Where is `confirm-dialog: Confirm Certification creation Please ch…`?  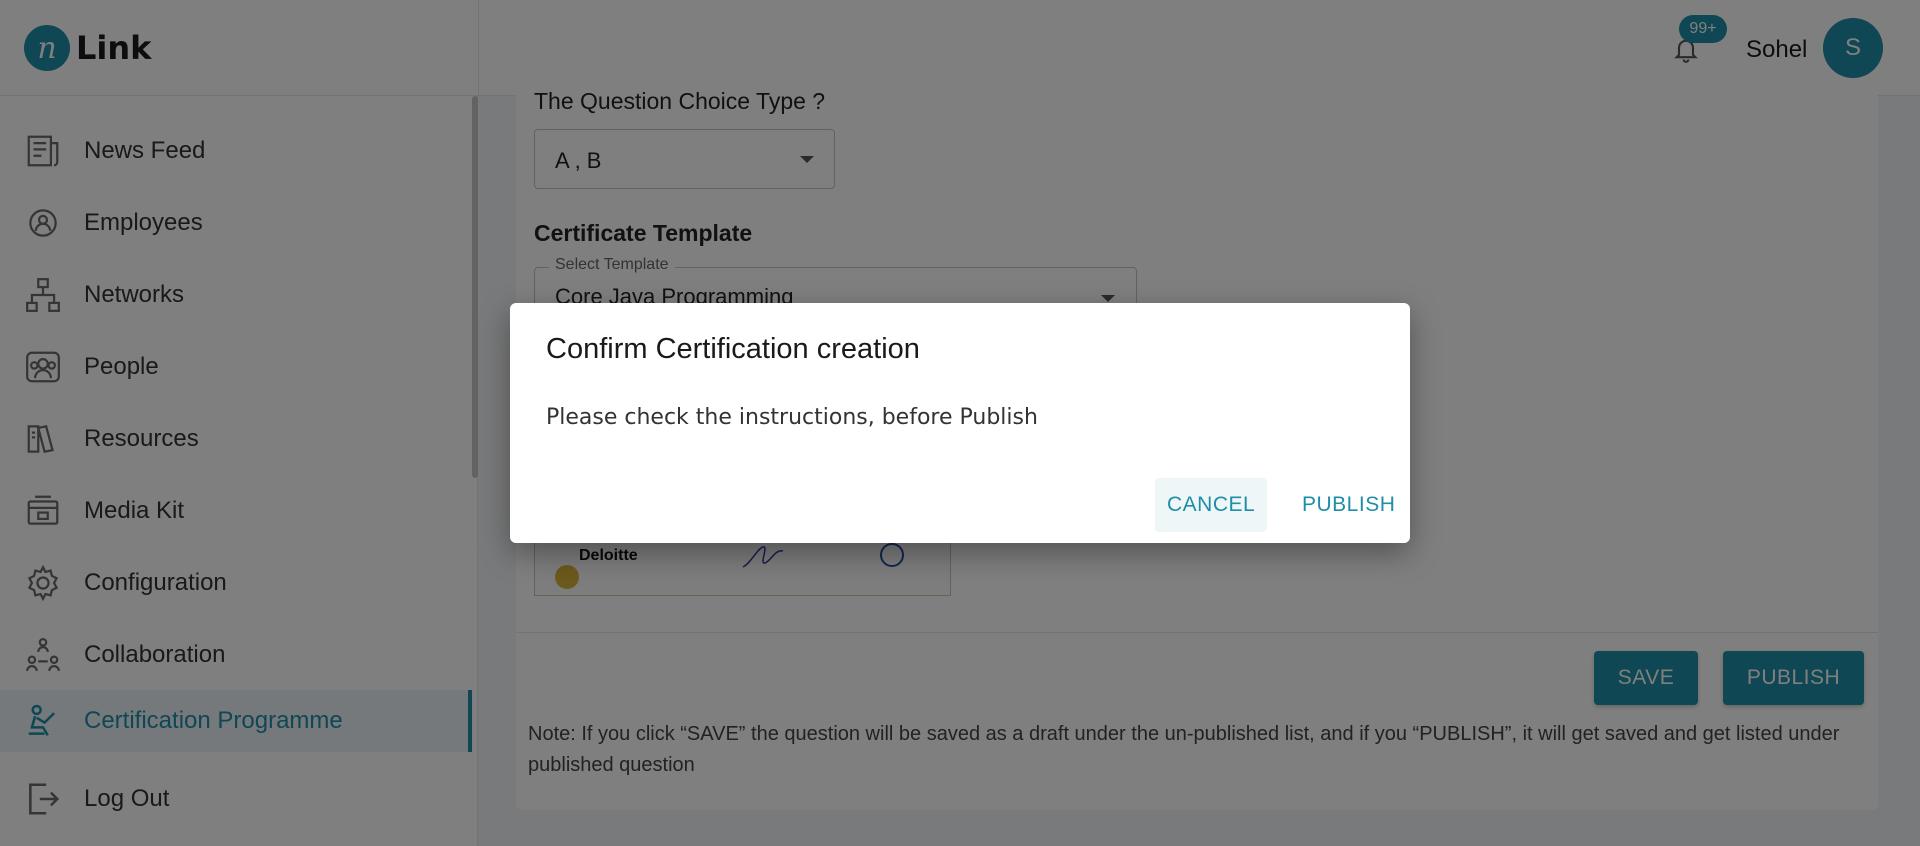 confirm-dialog: Confirm Certification creation Please ch… is located at coordinates (960, 423).